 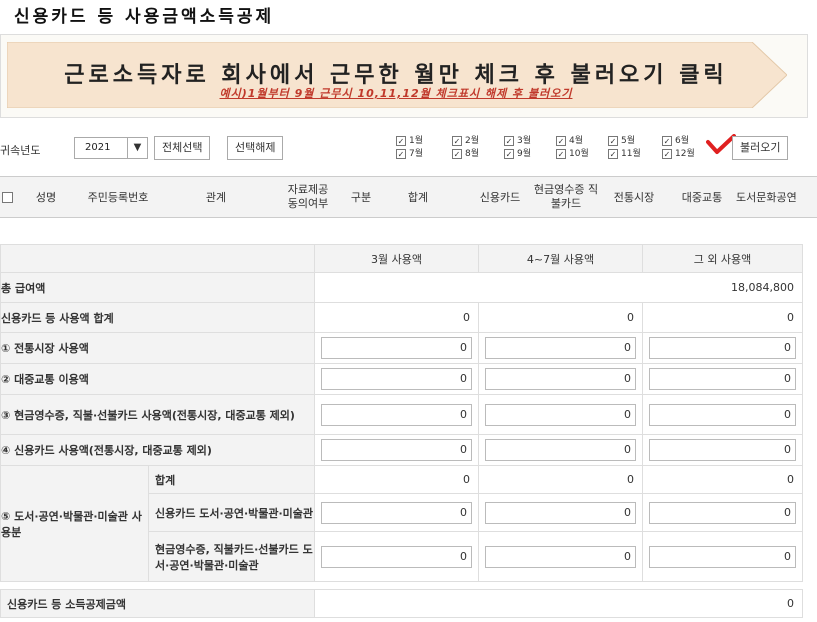 What do you see at coordinates (144, 17) in the screenshot?
I see `page-title: 신용카드 등 사용금액소득공제` at bounding box center [144, 17].